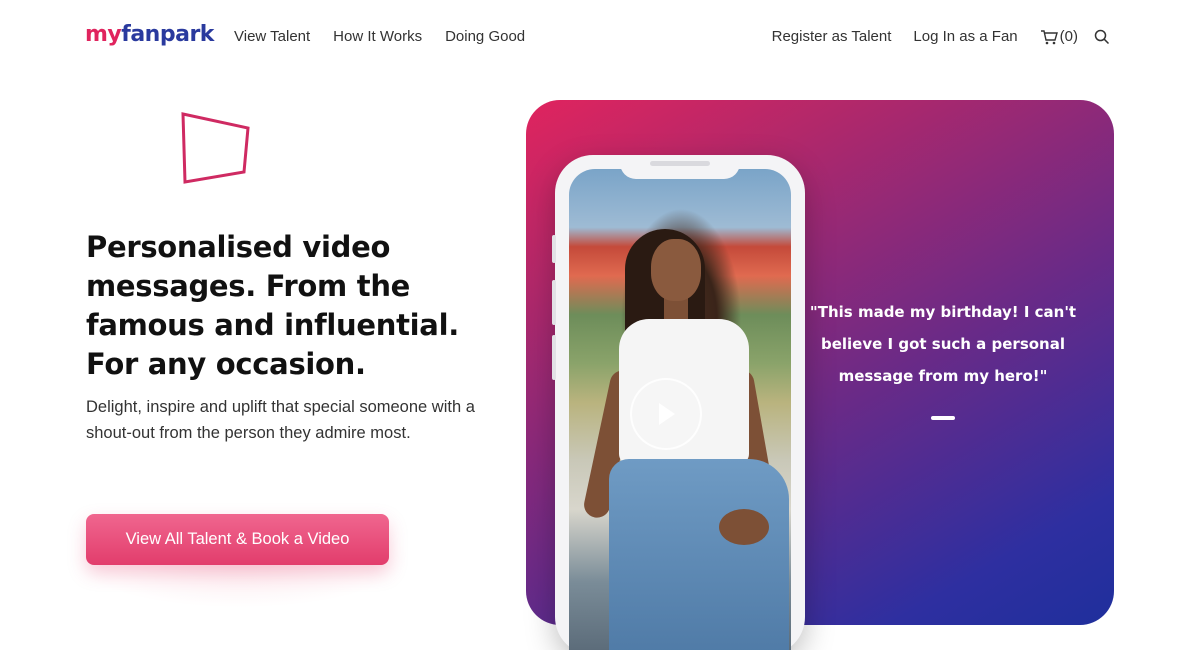  What do you see at coordinates (832, 36) in the screenshot?
I see `nav-register-talent: Register as Talent` at bounding box center [832, 36].